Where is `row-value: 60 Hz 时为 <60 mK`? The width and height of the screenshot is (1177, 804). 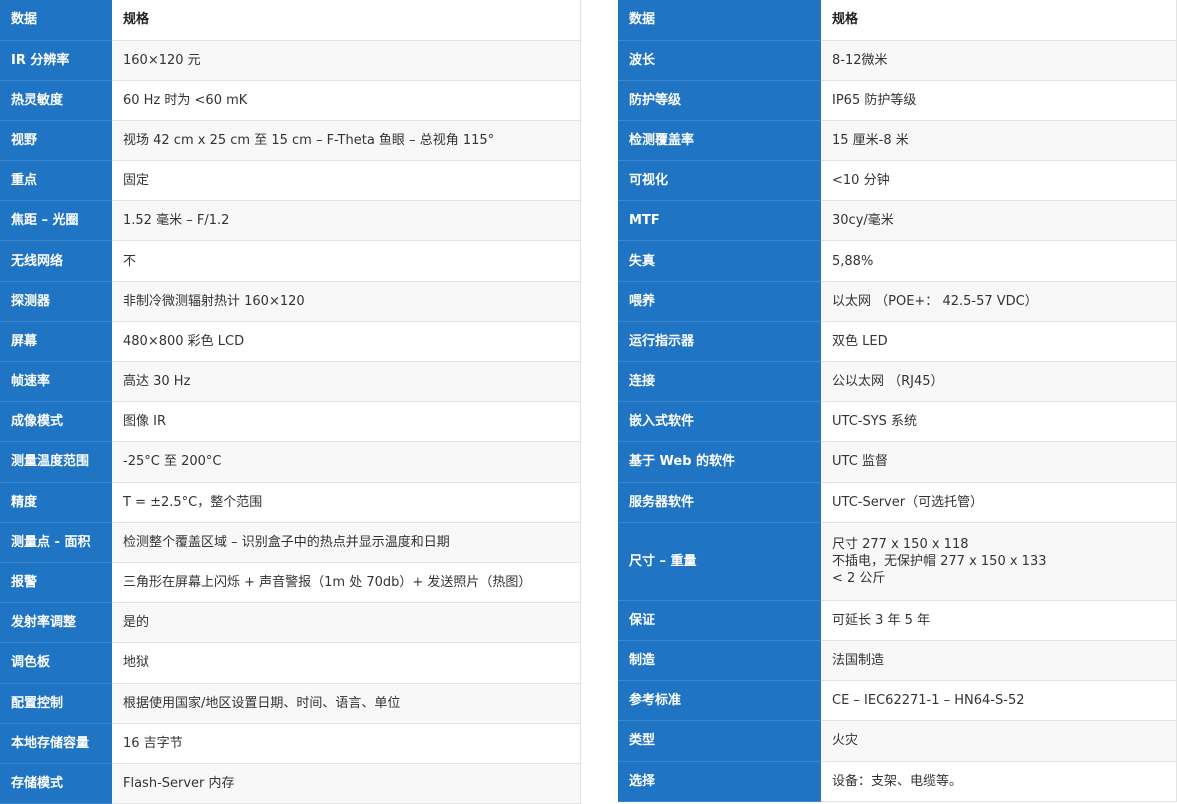
row-value: 60 Hz 时为 <60 mK is located at coordinates (346, 100).